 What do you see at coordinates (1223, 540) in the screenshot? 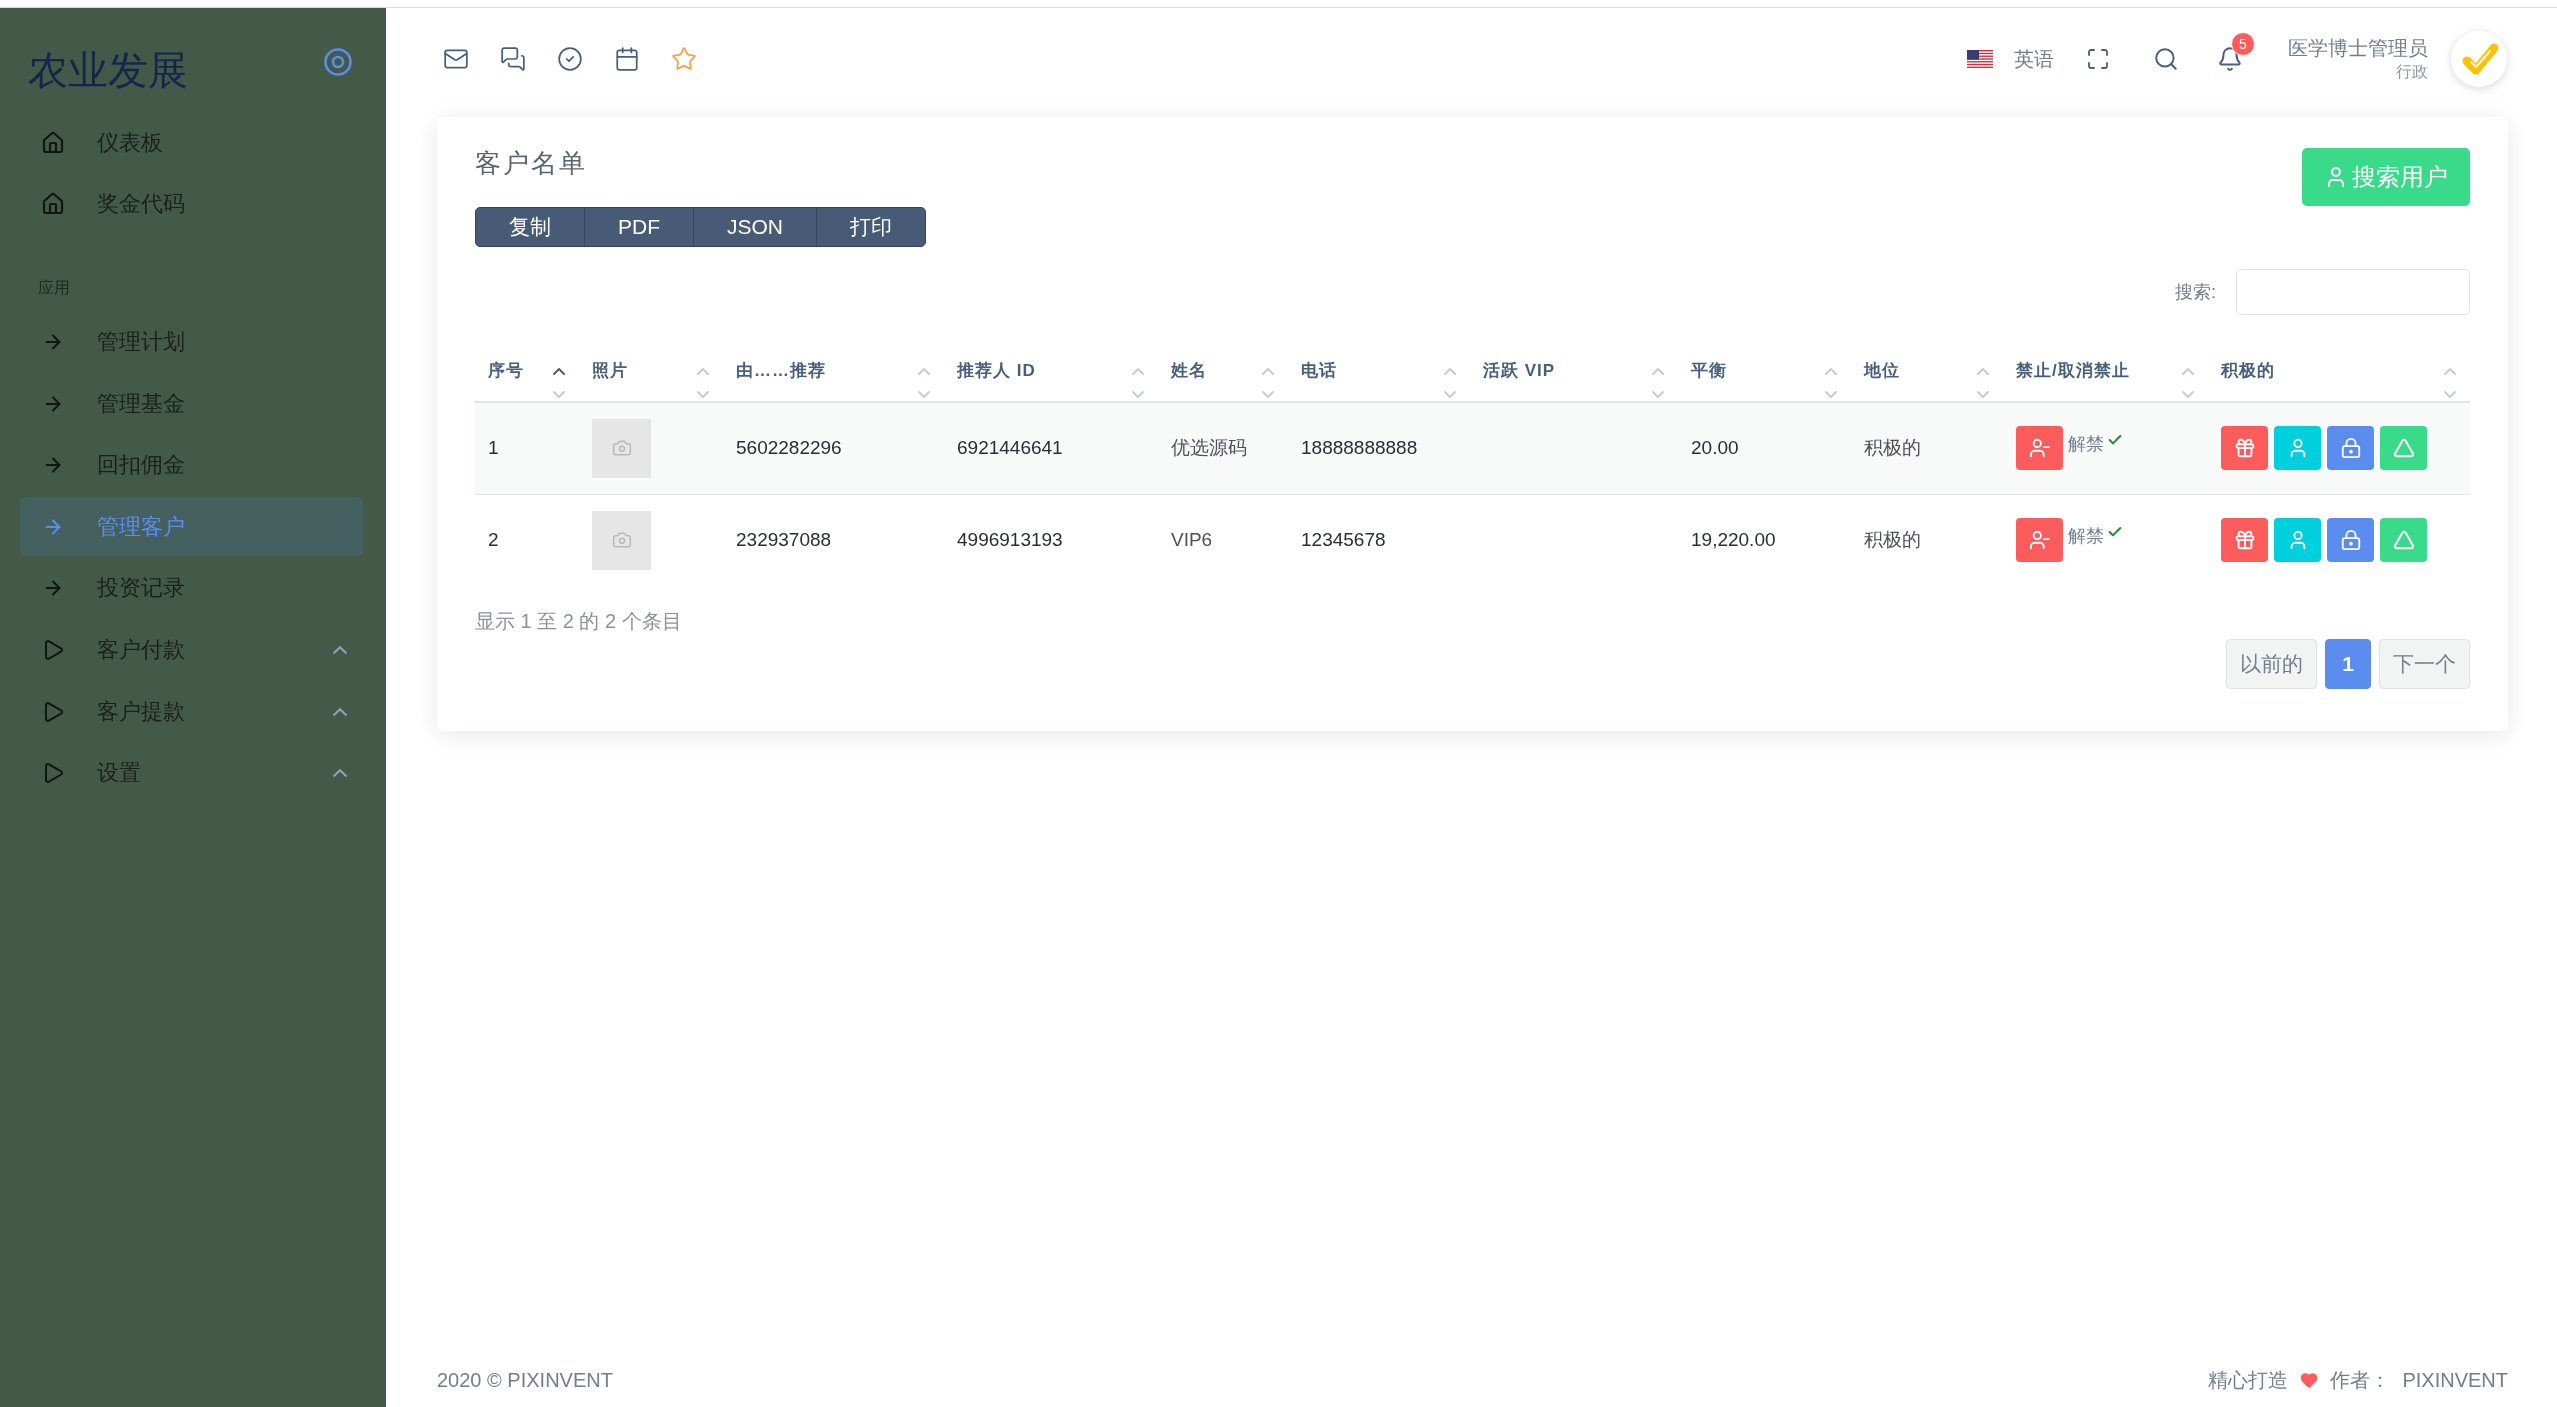
I see `table-cell: VIP6` at bounding box center [1223, 540].